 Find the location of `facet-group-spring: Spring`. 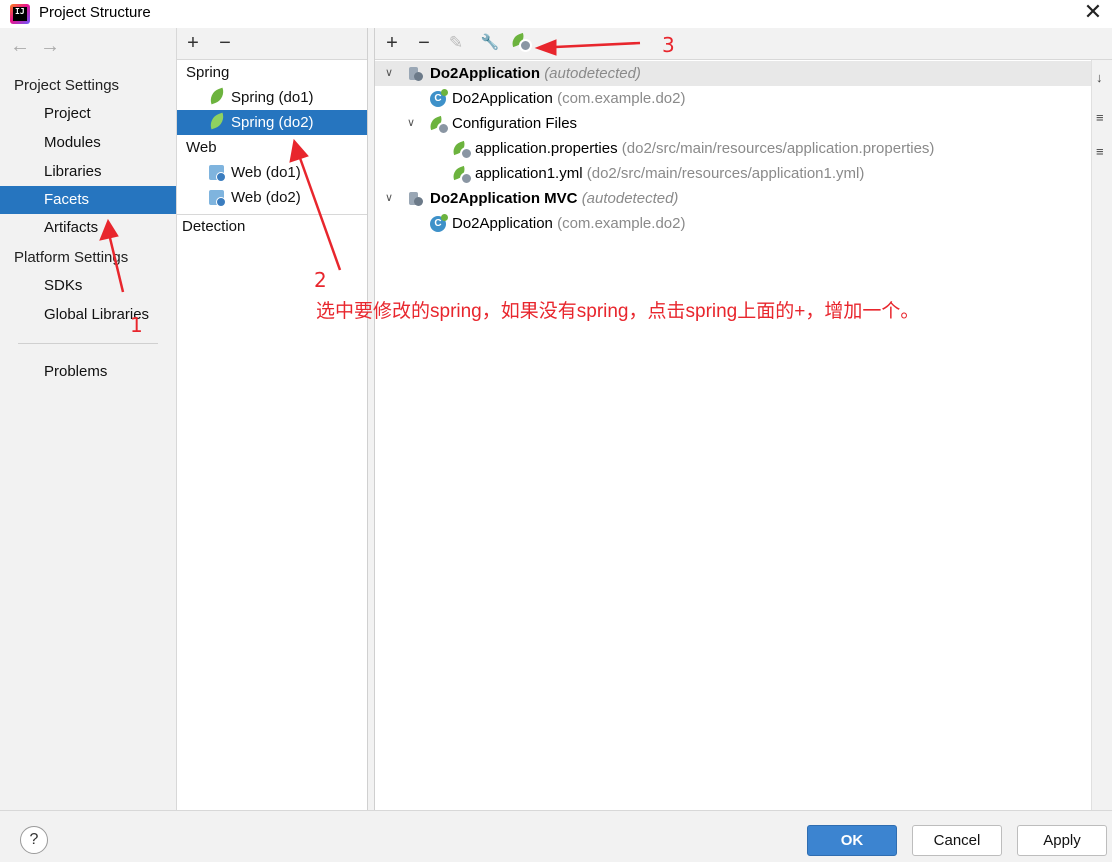

facet-group-spring: Spring is located at coordinates (207, 72).